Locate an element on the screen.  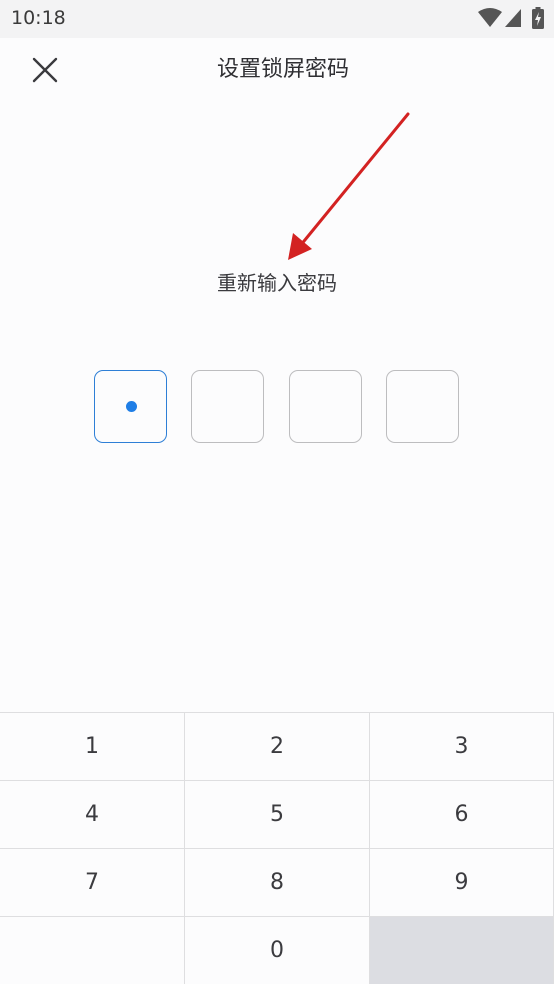
key-1: 1 is located at coordinates (92, 747).